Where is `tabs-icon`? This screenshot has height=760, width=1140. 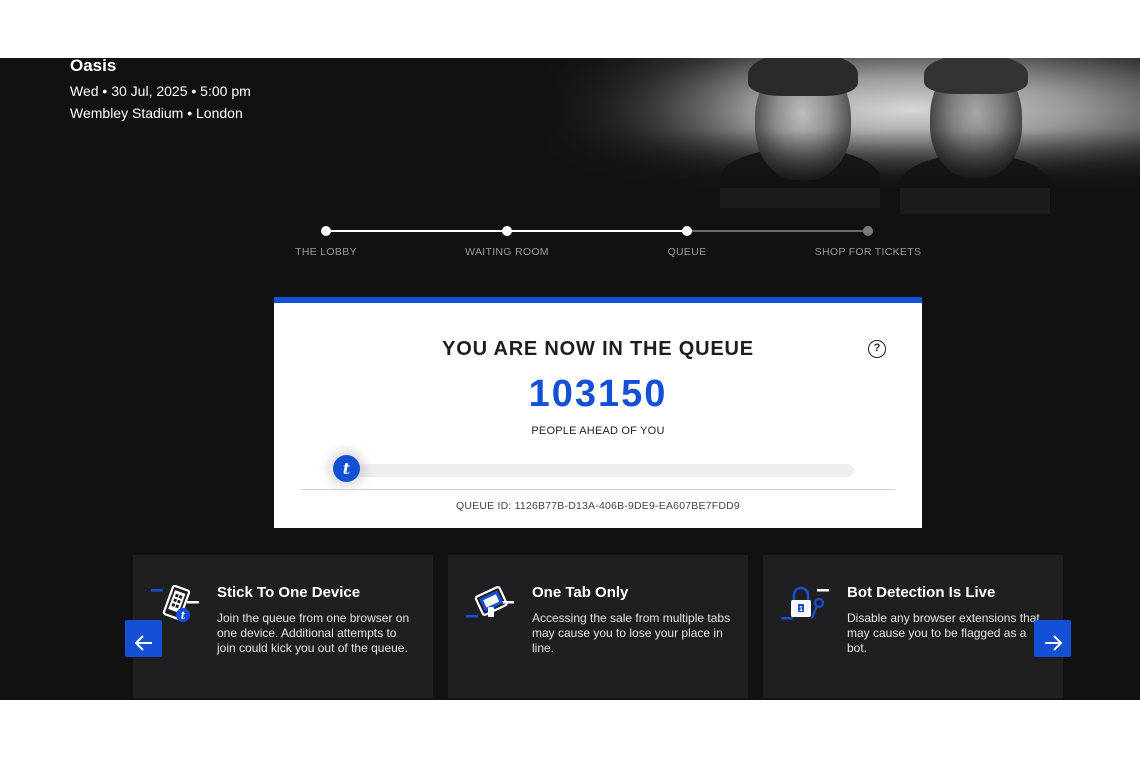 tabs-icon is located at coordinates (490, 601).